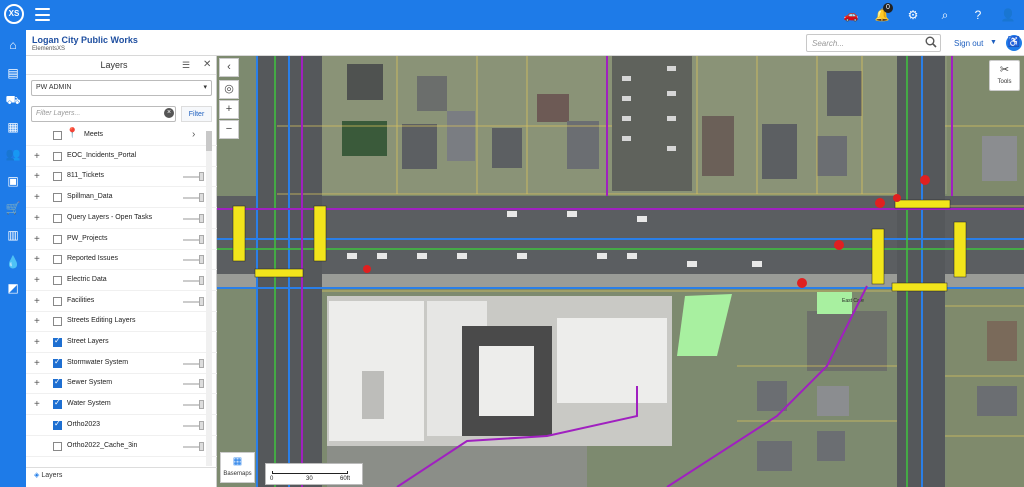  Describe the element at coordinates (121, 281) in the screenshot. I see `layer-row: + Electric Data` at that location.